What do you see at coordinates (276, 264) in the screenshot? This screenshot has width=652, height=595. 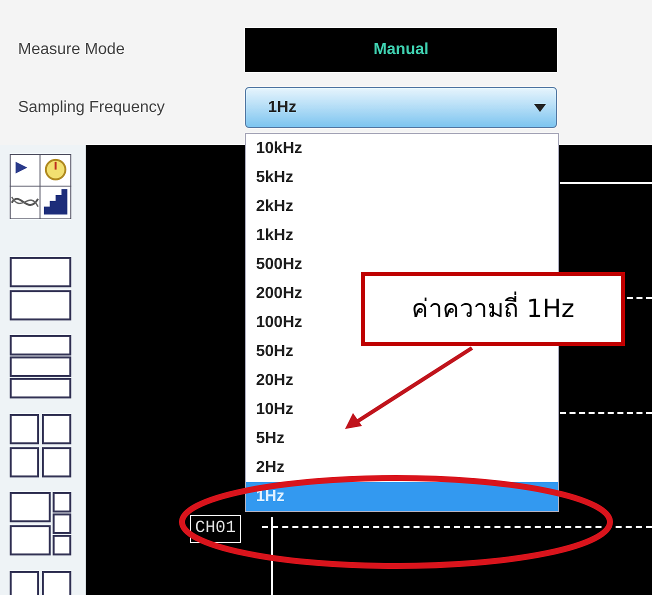 I see `dropdown-option: 500Hz` at bounding box center [276, 264].